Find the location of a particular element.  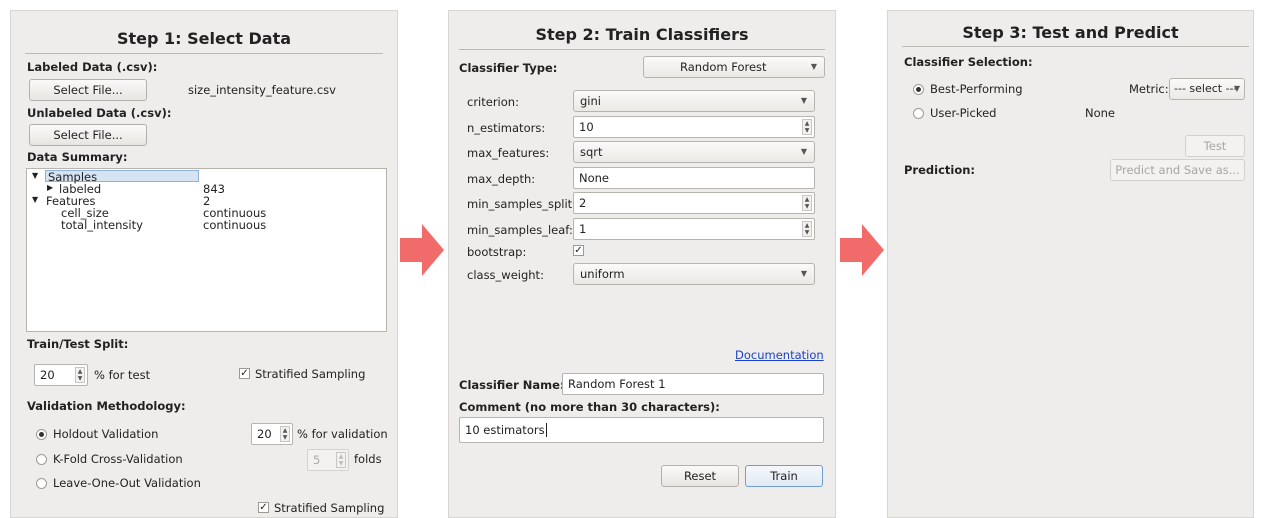

stratified-sampling-label-2: Stratified Sampling is located at coordinates (329, 508).